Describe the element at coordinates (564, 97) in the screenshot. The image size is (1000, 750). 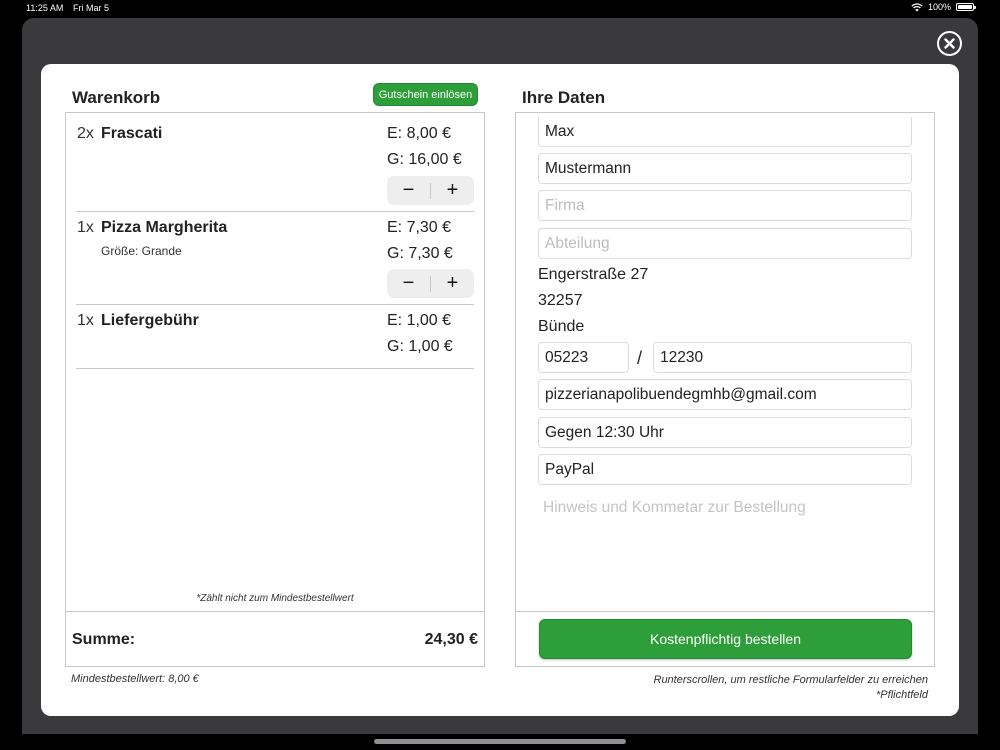
I see `customer-data-title: Ihre Daten` at that location.